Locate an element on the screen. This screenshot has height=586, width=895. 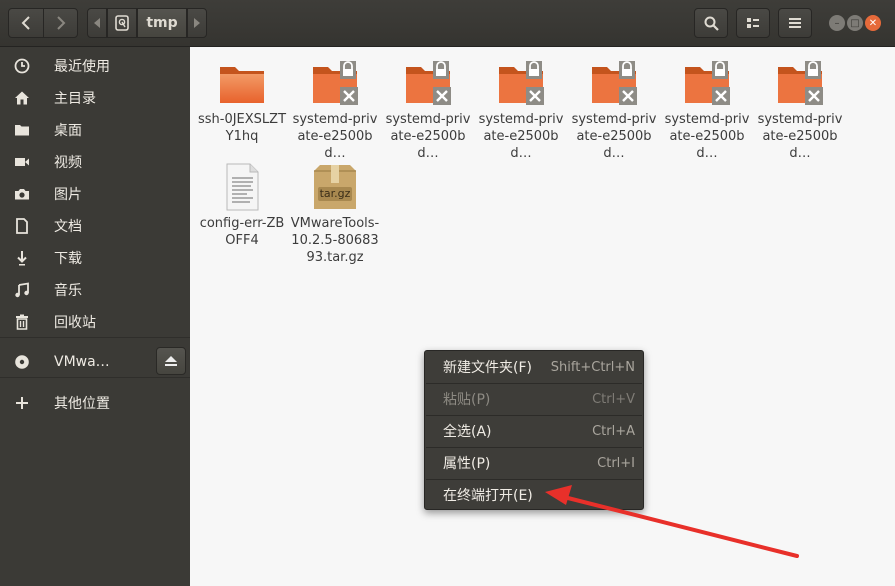
annotation-arrow is located at coordinates (672, 521).